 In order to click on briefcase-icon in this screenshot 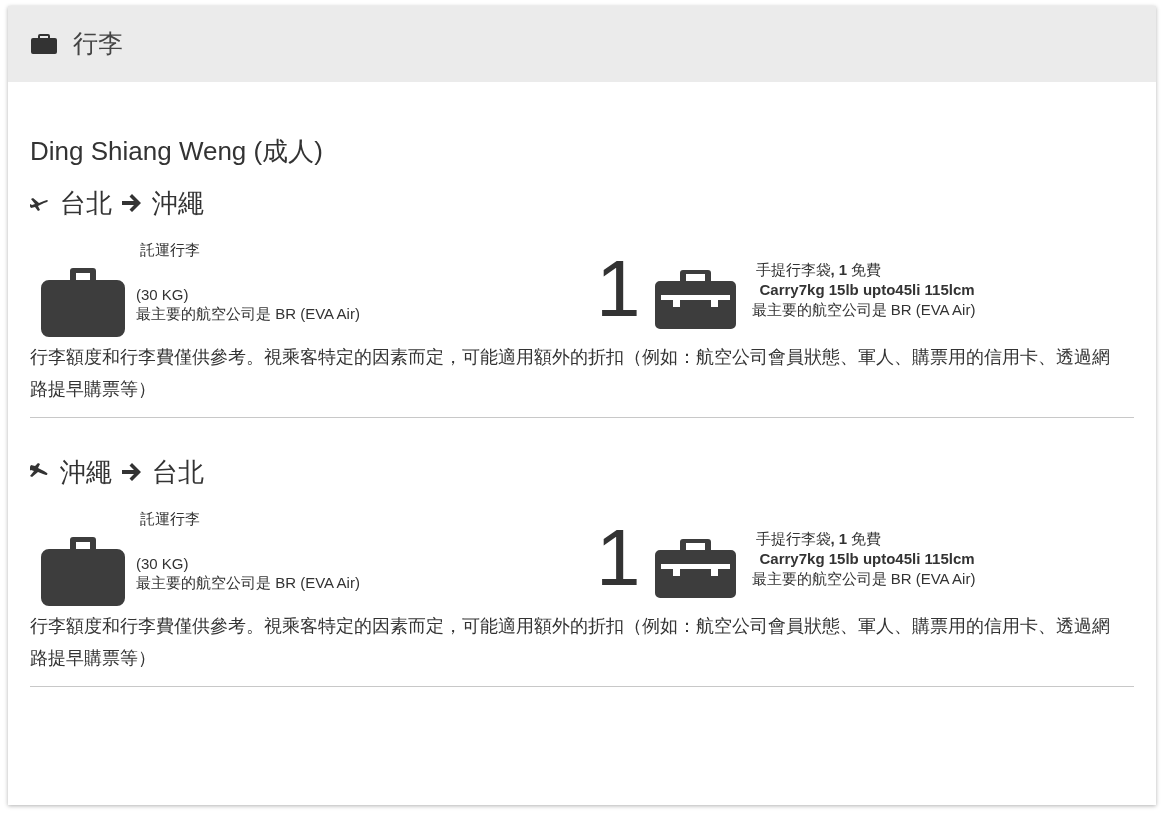, I will do `click(44, 44)`.